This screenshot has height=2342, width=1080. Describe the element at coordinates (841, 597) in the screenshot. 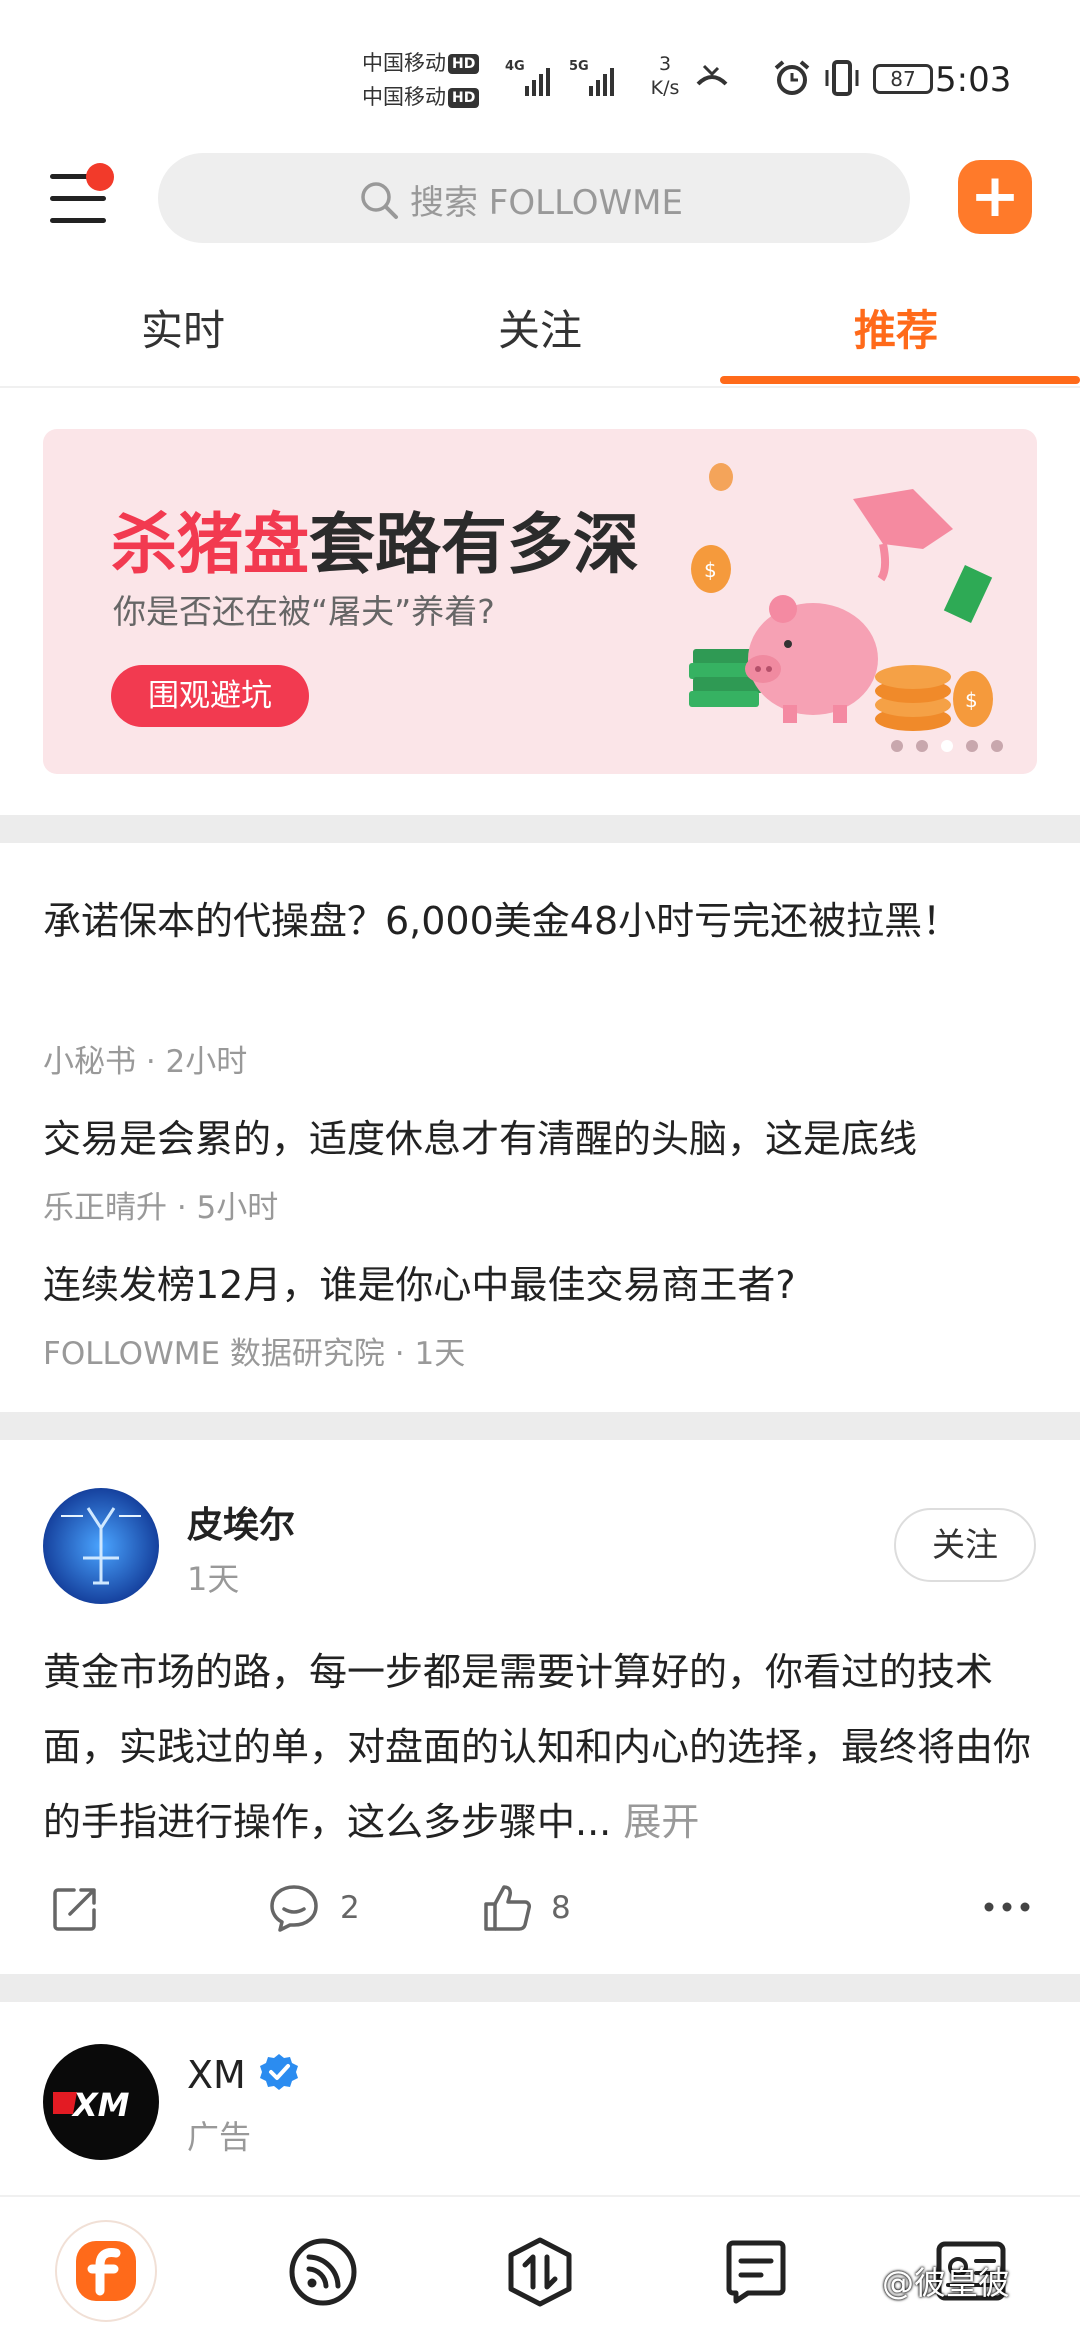

I see `piggy-bank-illustration: $ $` at that location.